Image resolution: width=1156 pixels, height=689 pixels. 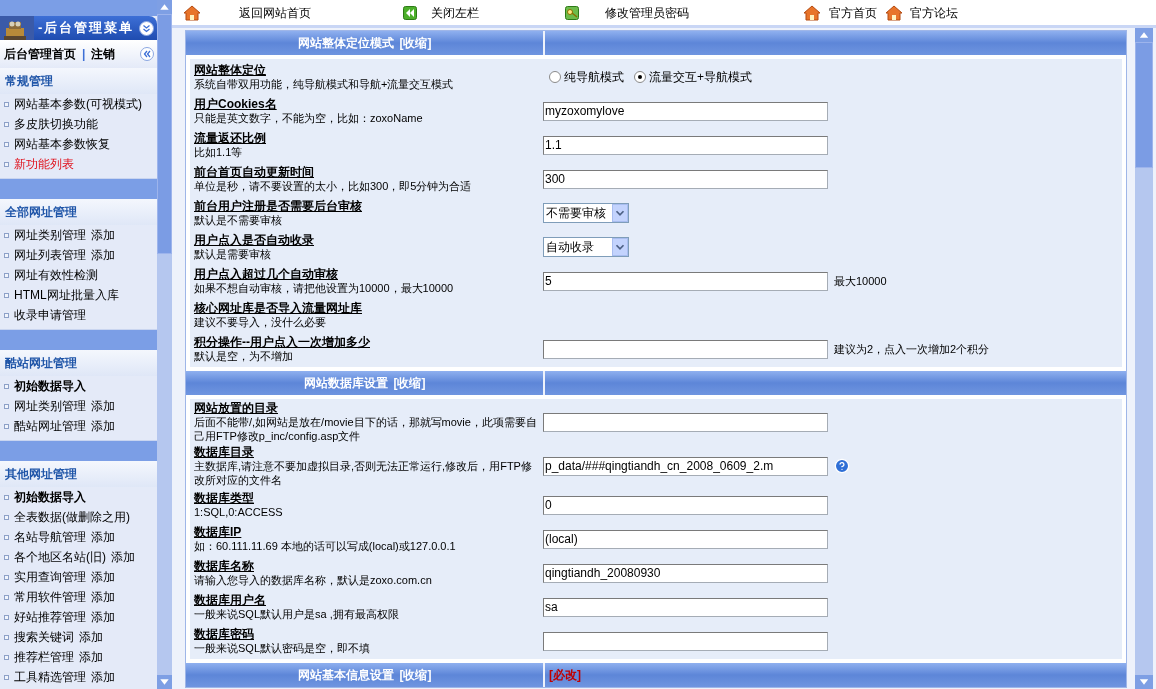 I want to click on setting-description: 比如1.1等, so click(x=219, y=152).